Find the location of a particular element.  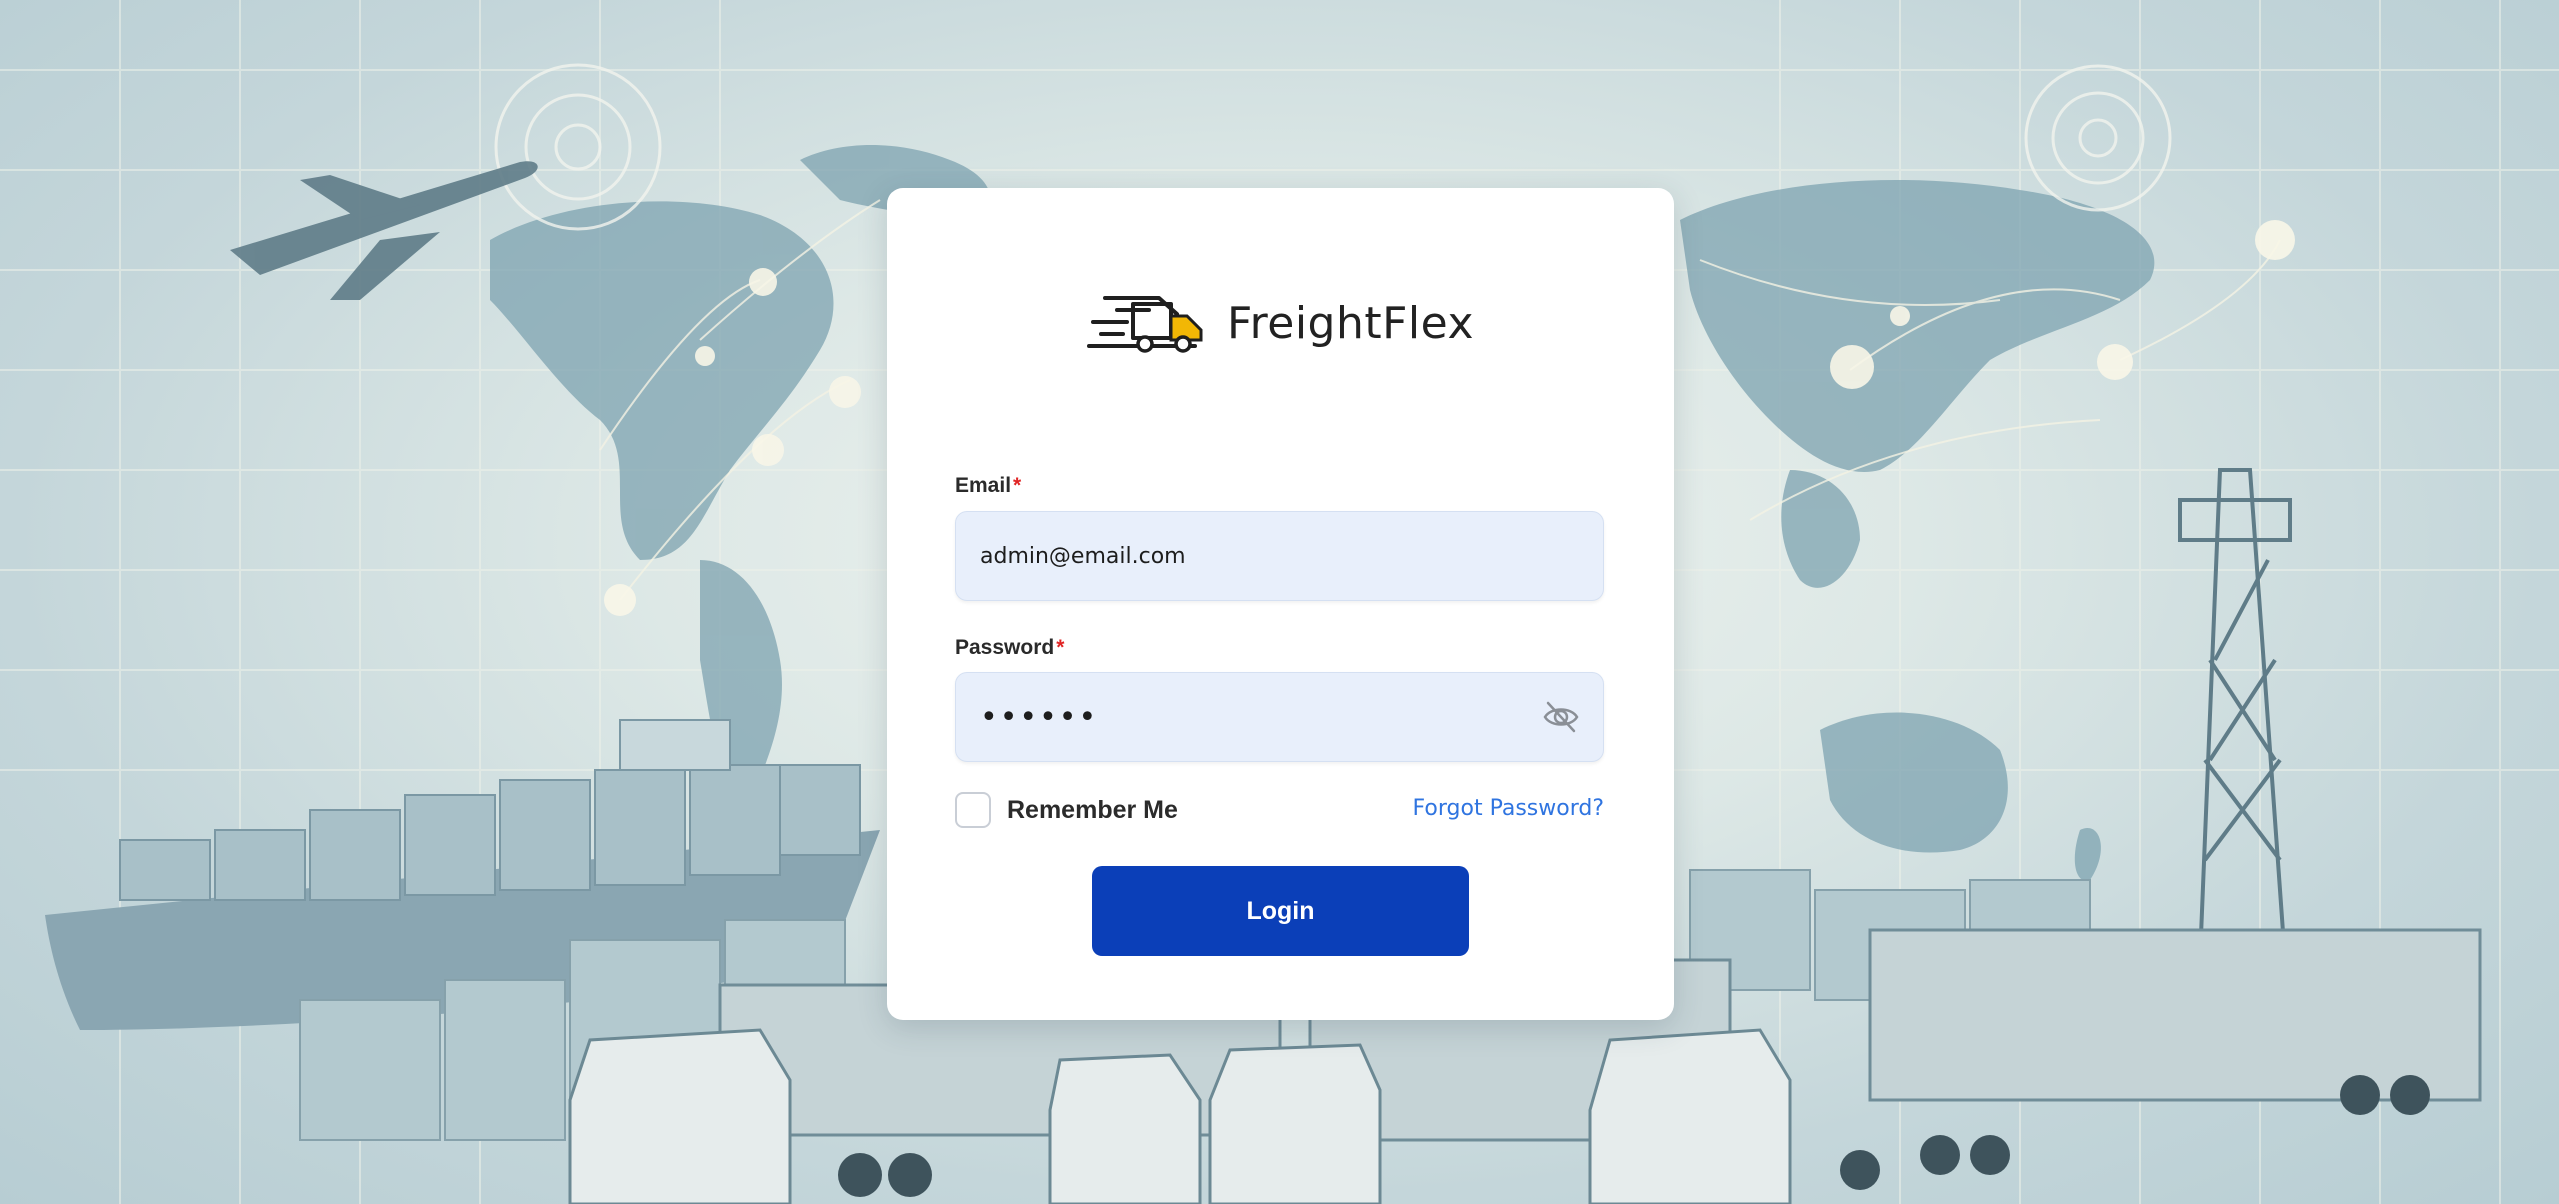

eye-off-icon is located at coordinates (1561, 717).